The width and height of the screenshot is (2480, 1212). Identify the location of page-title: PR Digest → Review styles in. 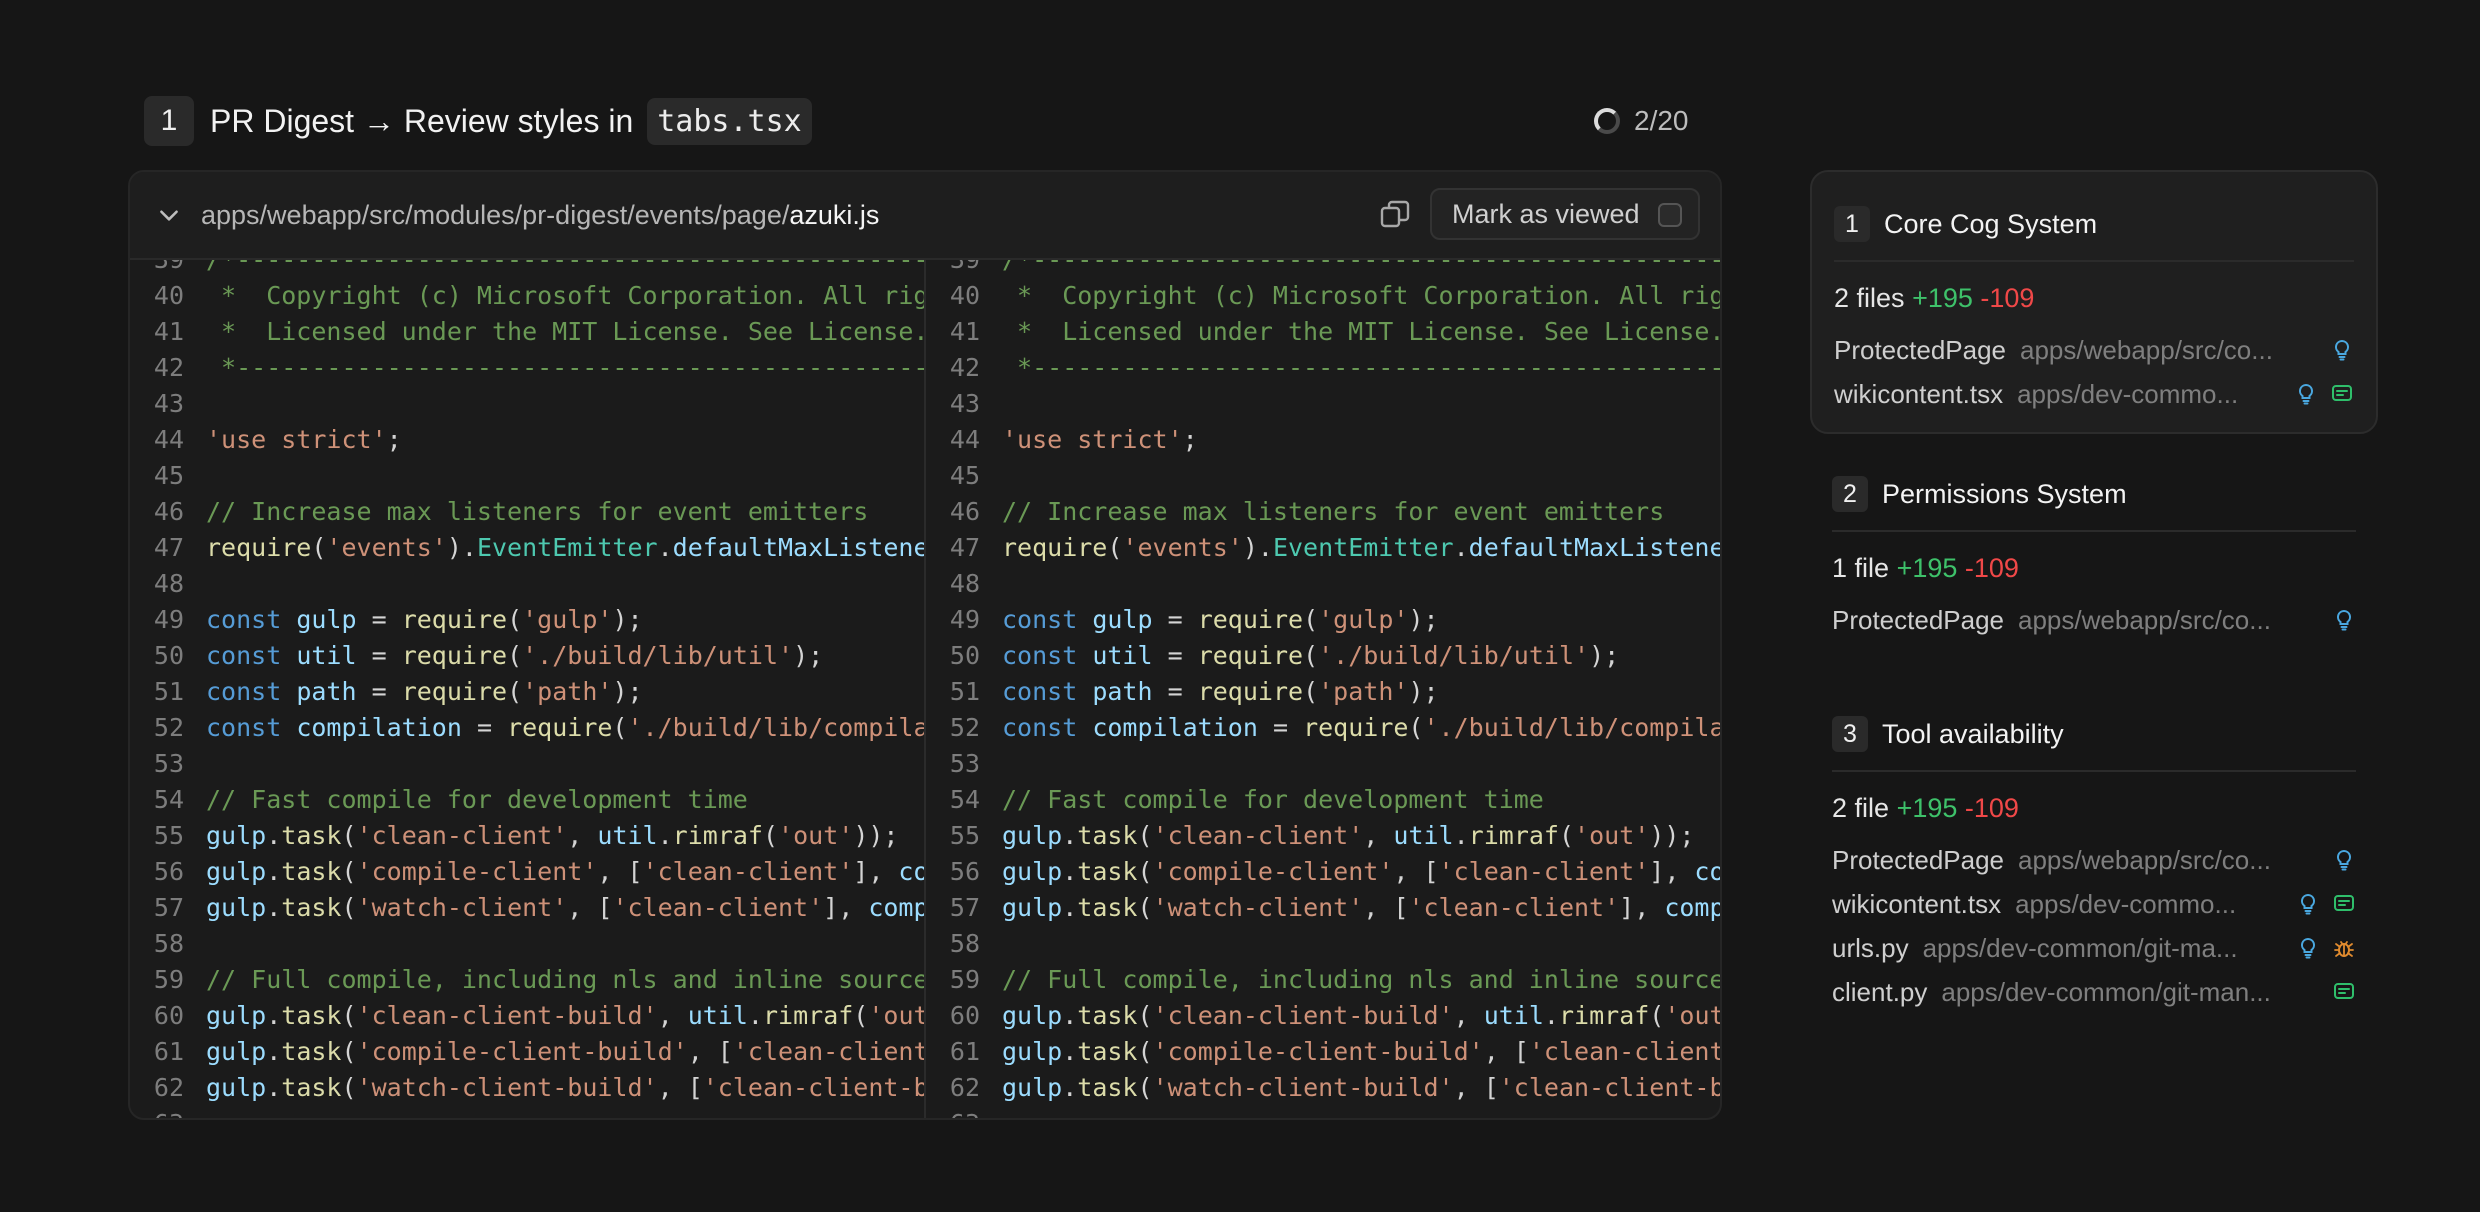
(422, 120).